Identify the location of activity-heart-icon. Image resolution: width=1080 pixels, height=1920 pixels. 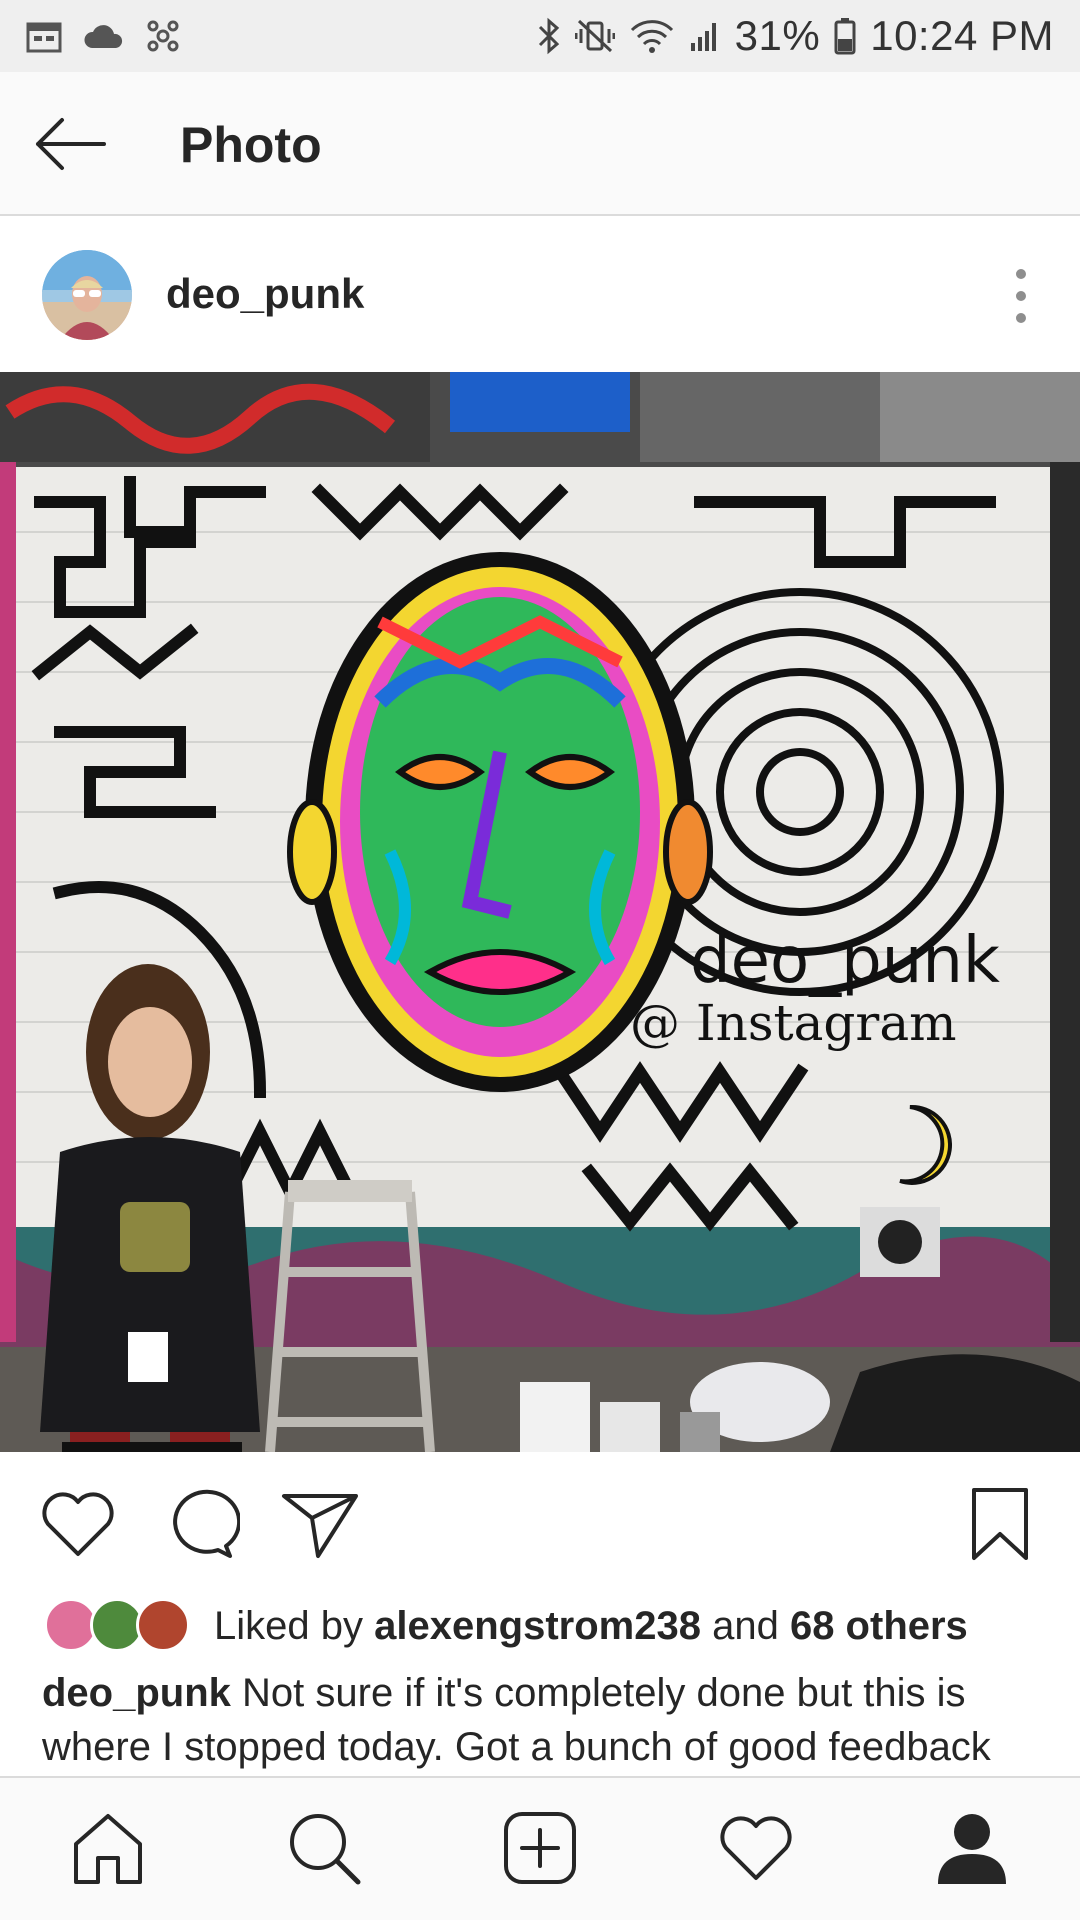
(756, 1848).